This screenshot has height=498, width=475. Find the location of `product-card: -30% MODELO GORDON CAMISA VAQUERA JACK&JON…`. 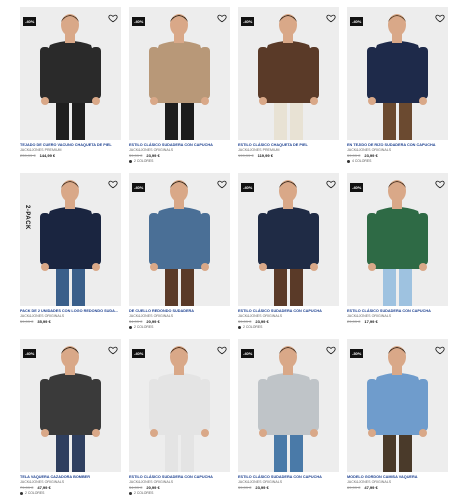

product-card: -30% MODELO GORDON CAMISA VAQUERA JACK&JON… is located at coordinates (397, 418).